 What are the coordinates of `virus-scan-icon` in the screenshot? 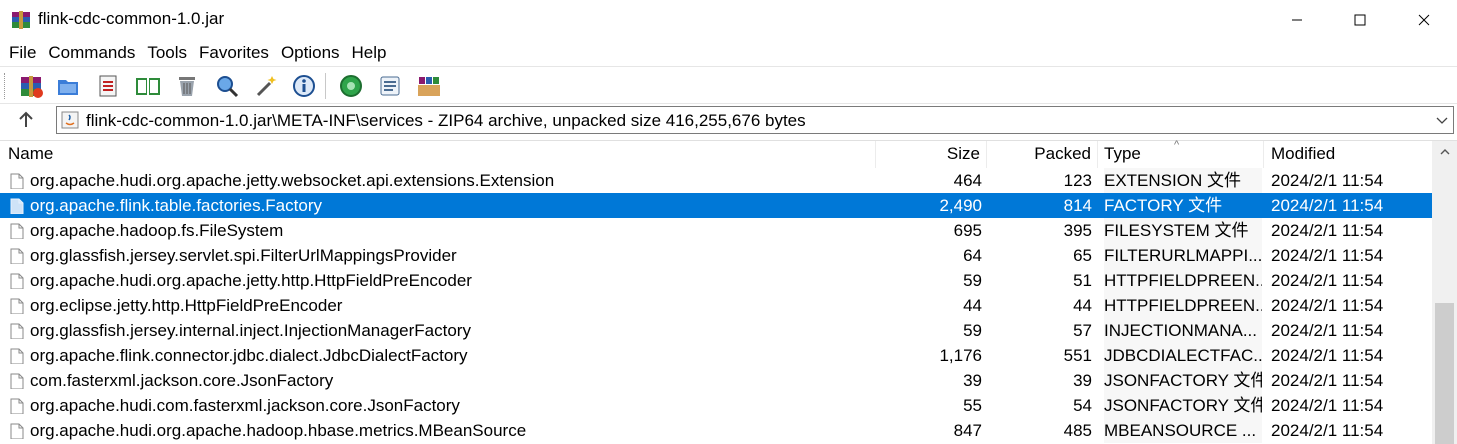 It's located at (351, 86).